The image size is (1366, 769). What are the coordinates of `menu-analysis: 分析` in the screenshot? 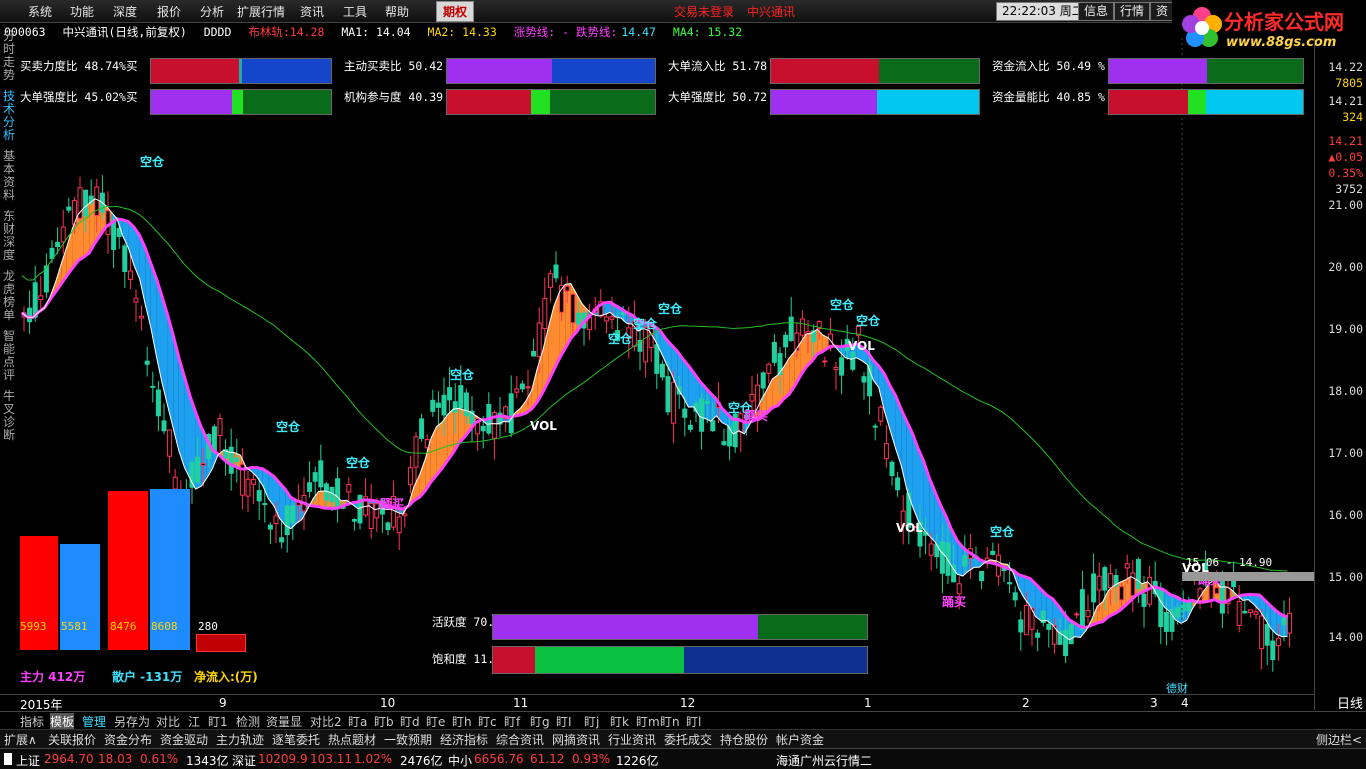 It's located at (212, 11).